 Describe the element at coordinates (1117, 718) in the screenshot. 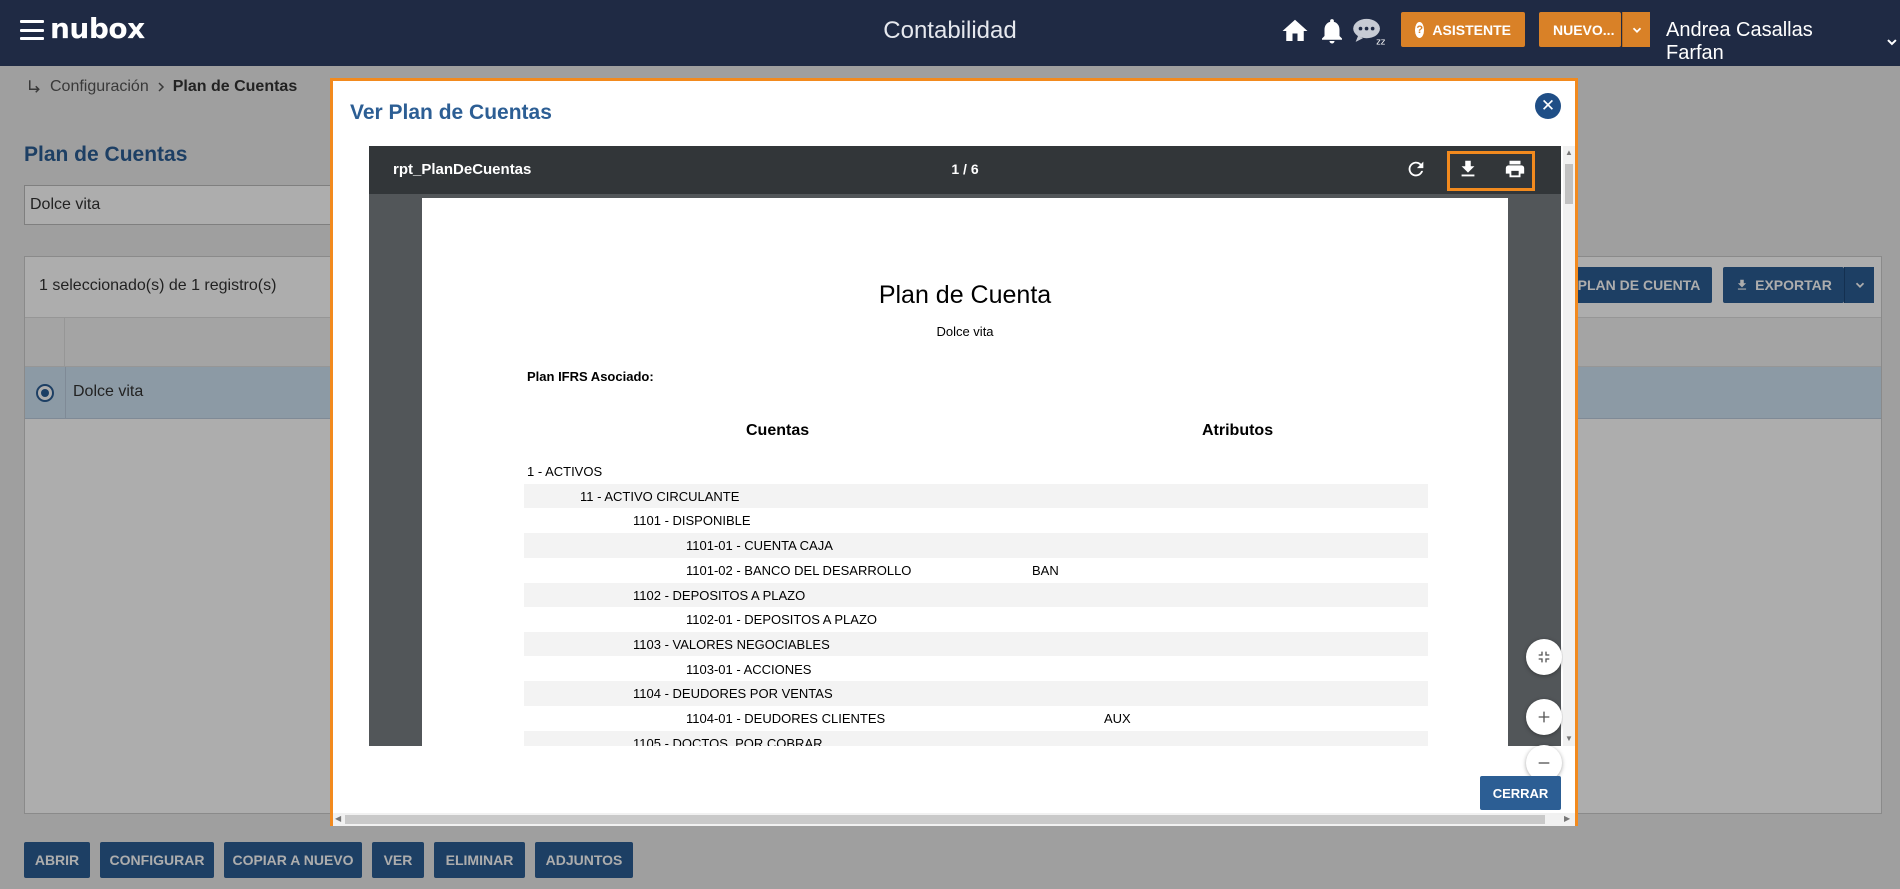

I see `account-attribute: AUX` at that location.